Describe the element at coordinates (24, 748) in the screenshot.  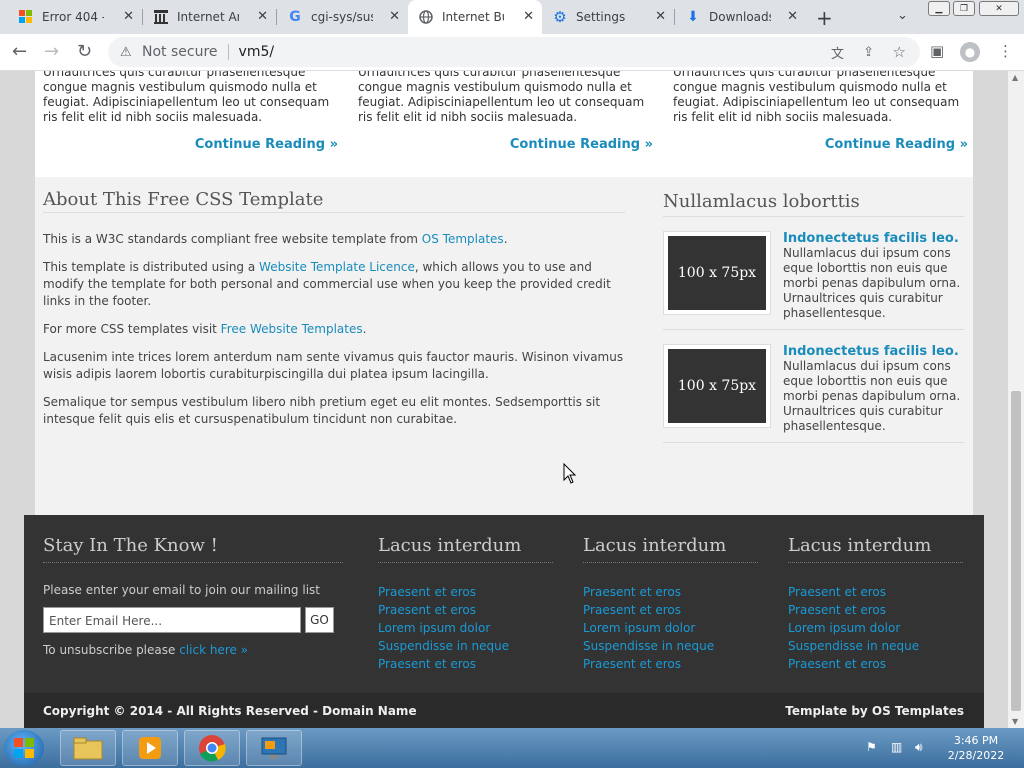
I see `start-button` at that location.